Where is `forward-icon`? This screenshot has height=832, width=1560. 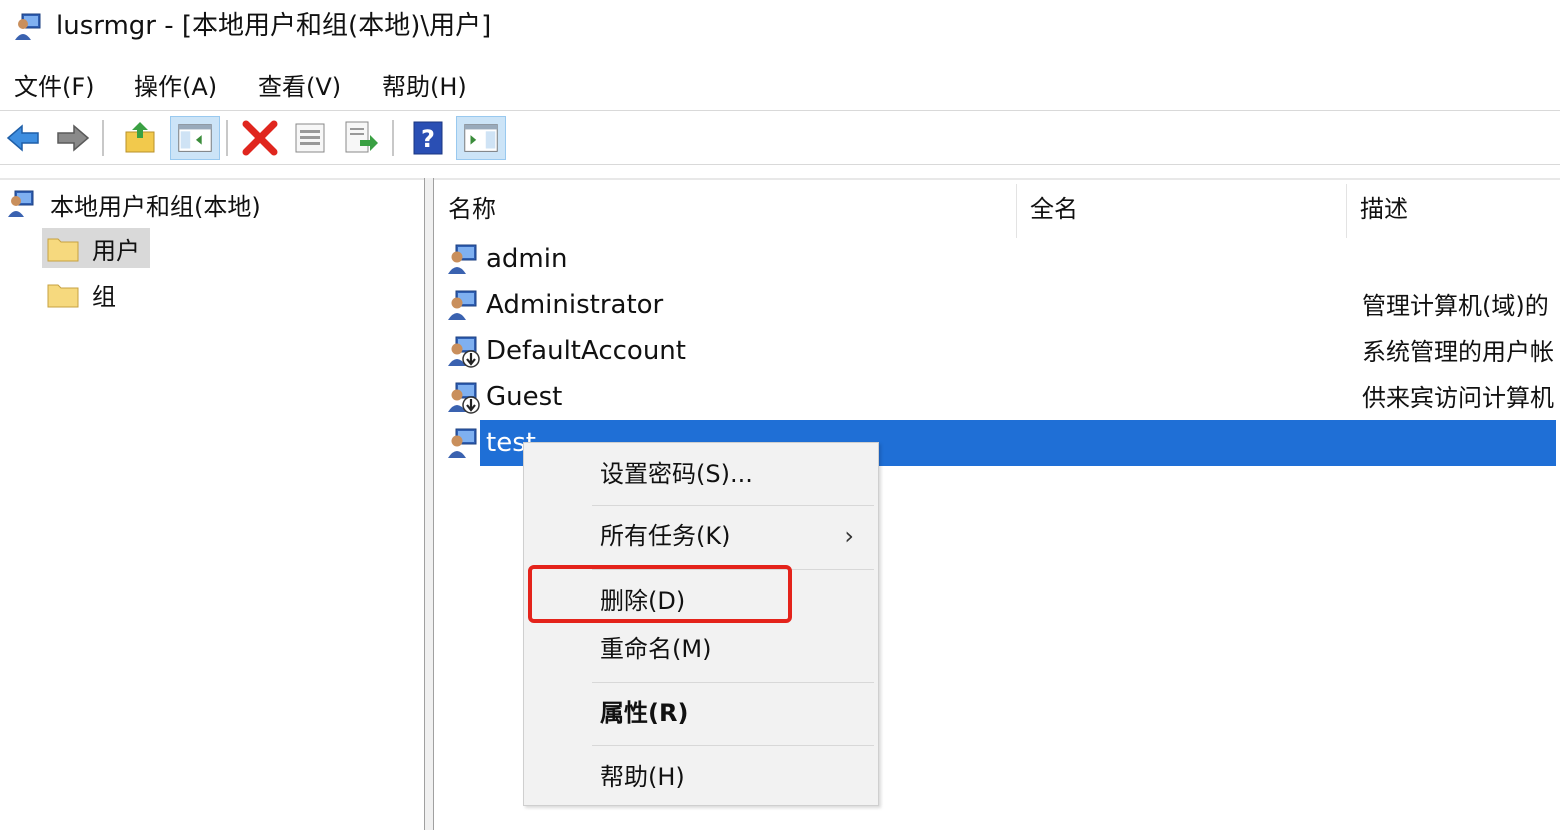
forward-icon is located at coordinates (72, 138).